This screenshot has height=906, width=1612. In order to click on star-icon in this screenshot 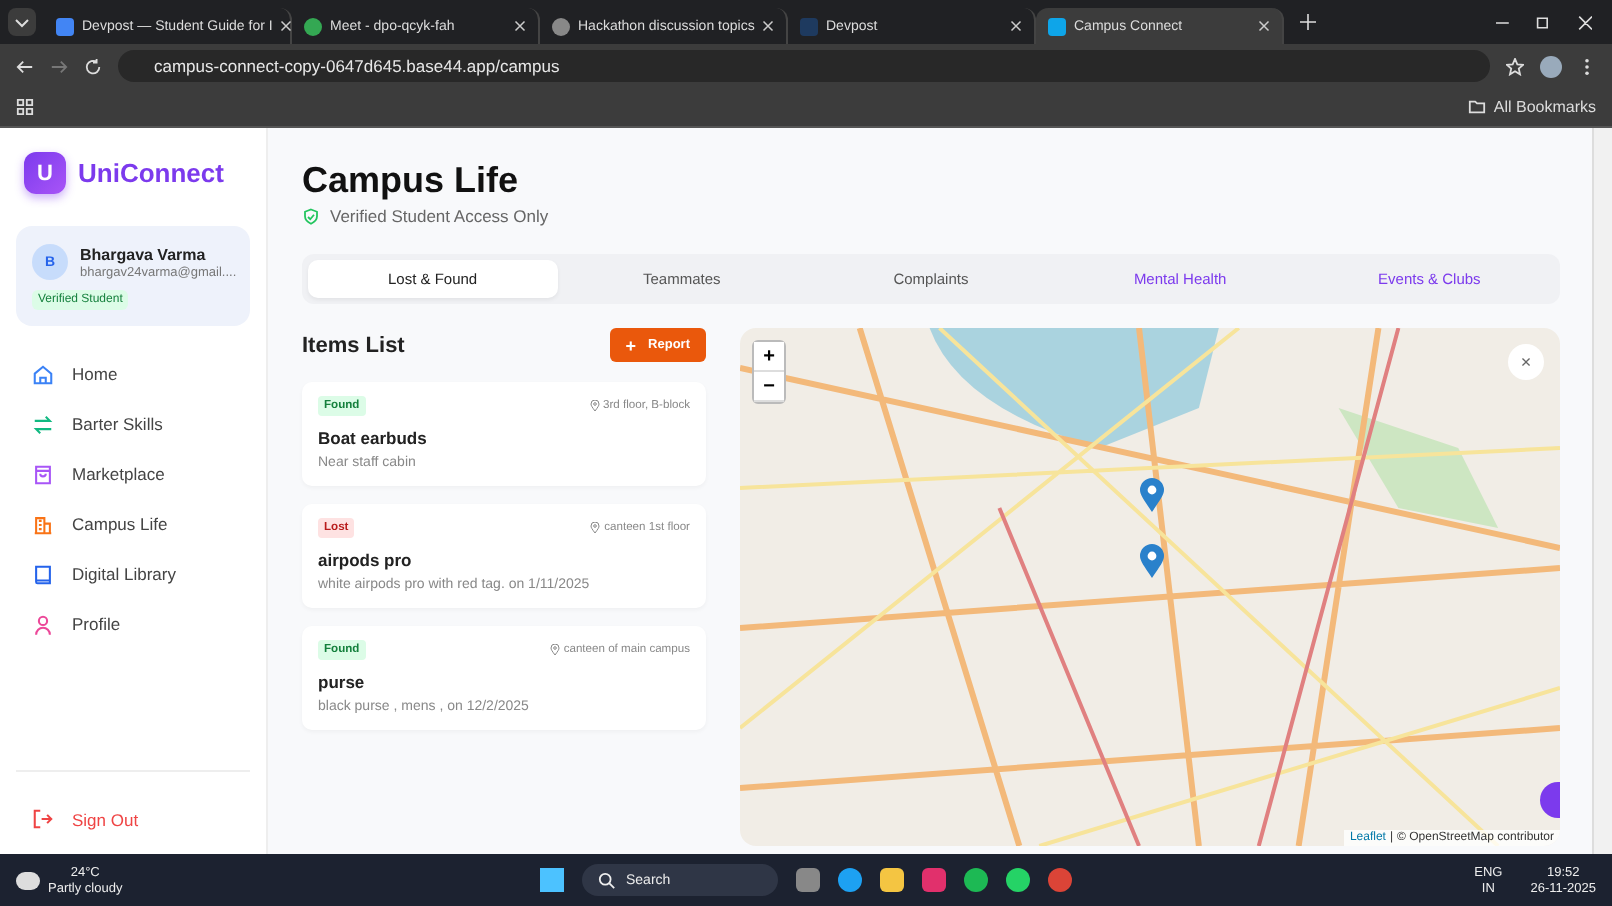, I will do `click(1515, 66)`.